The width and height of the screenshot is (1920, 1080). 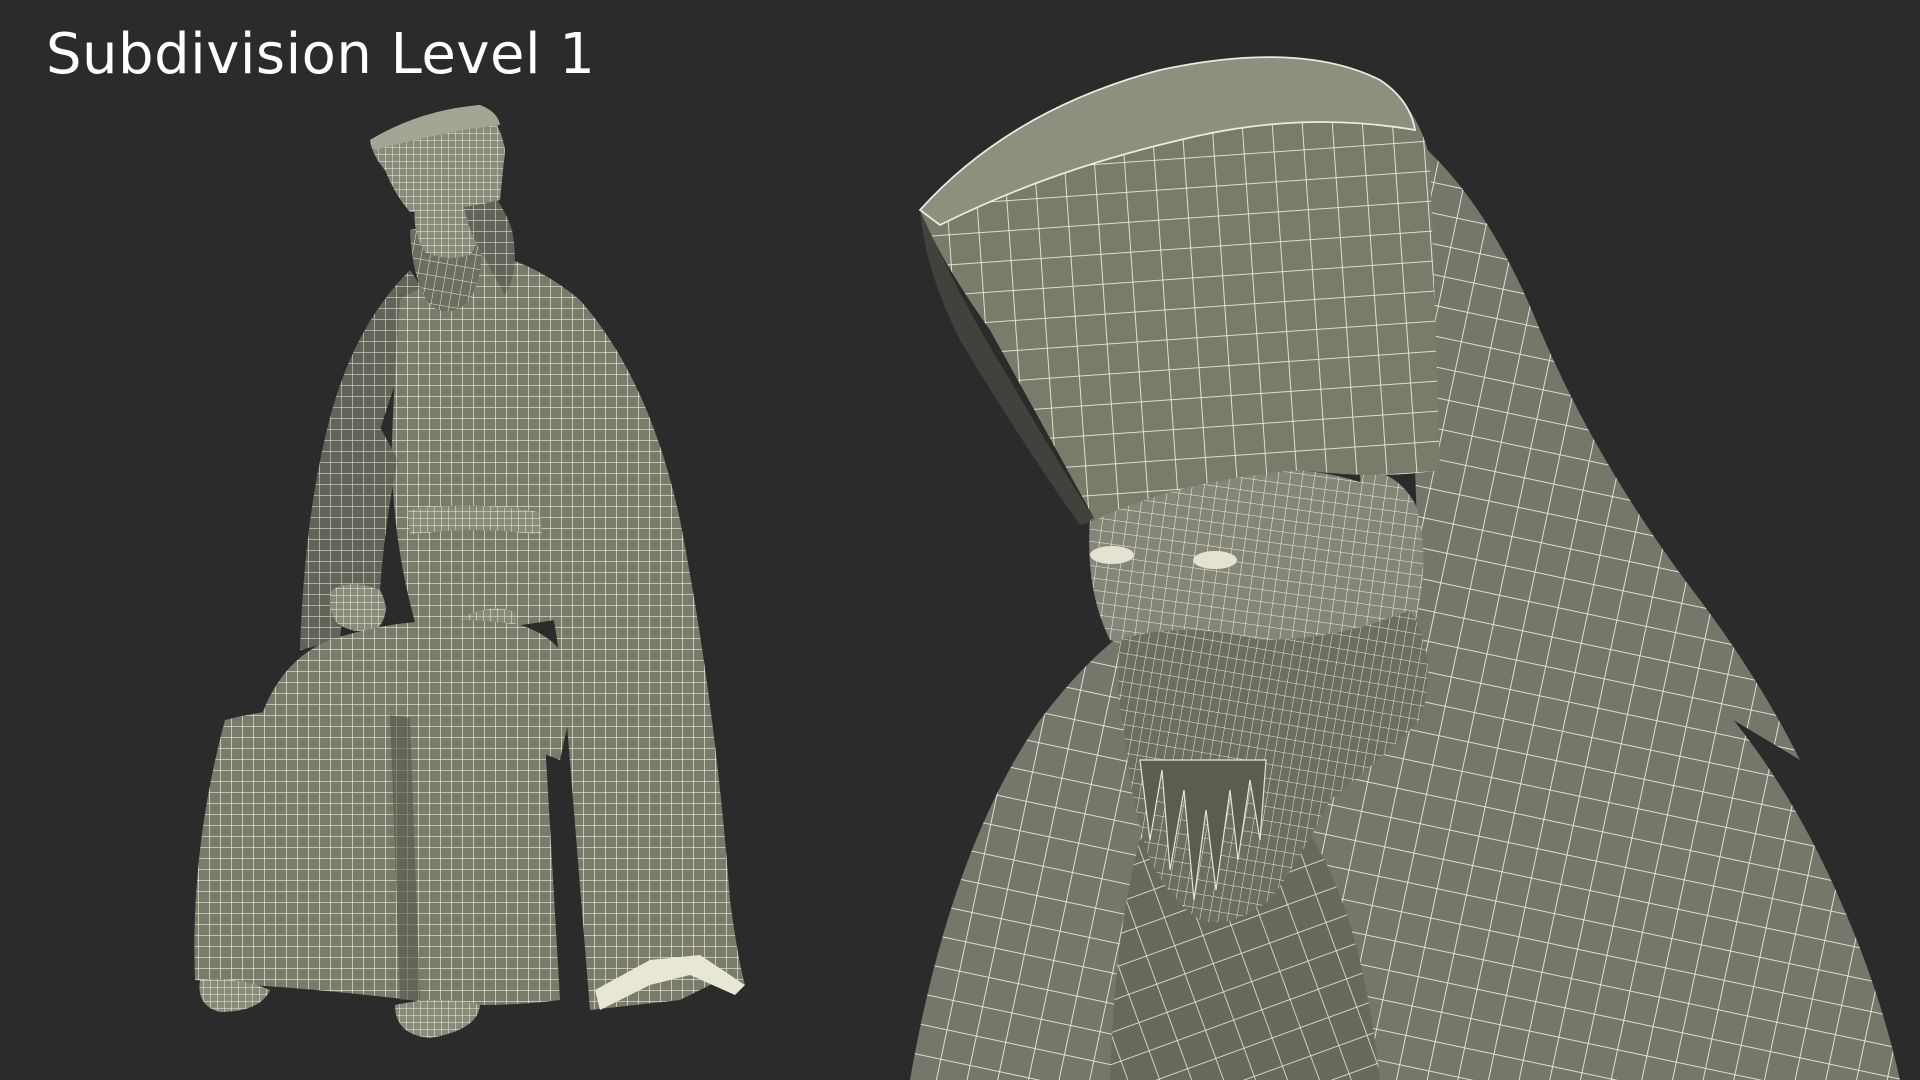 I want to click on closeup-left-eye, so click(x=1112, y=555).